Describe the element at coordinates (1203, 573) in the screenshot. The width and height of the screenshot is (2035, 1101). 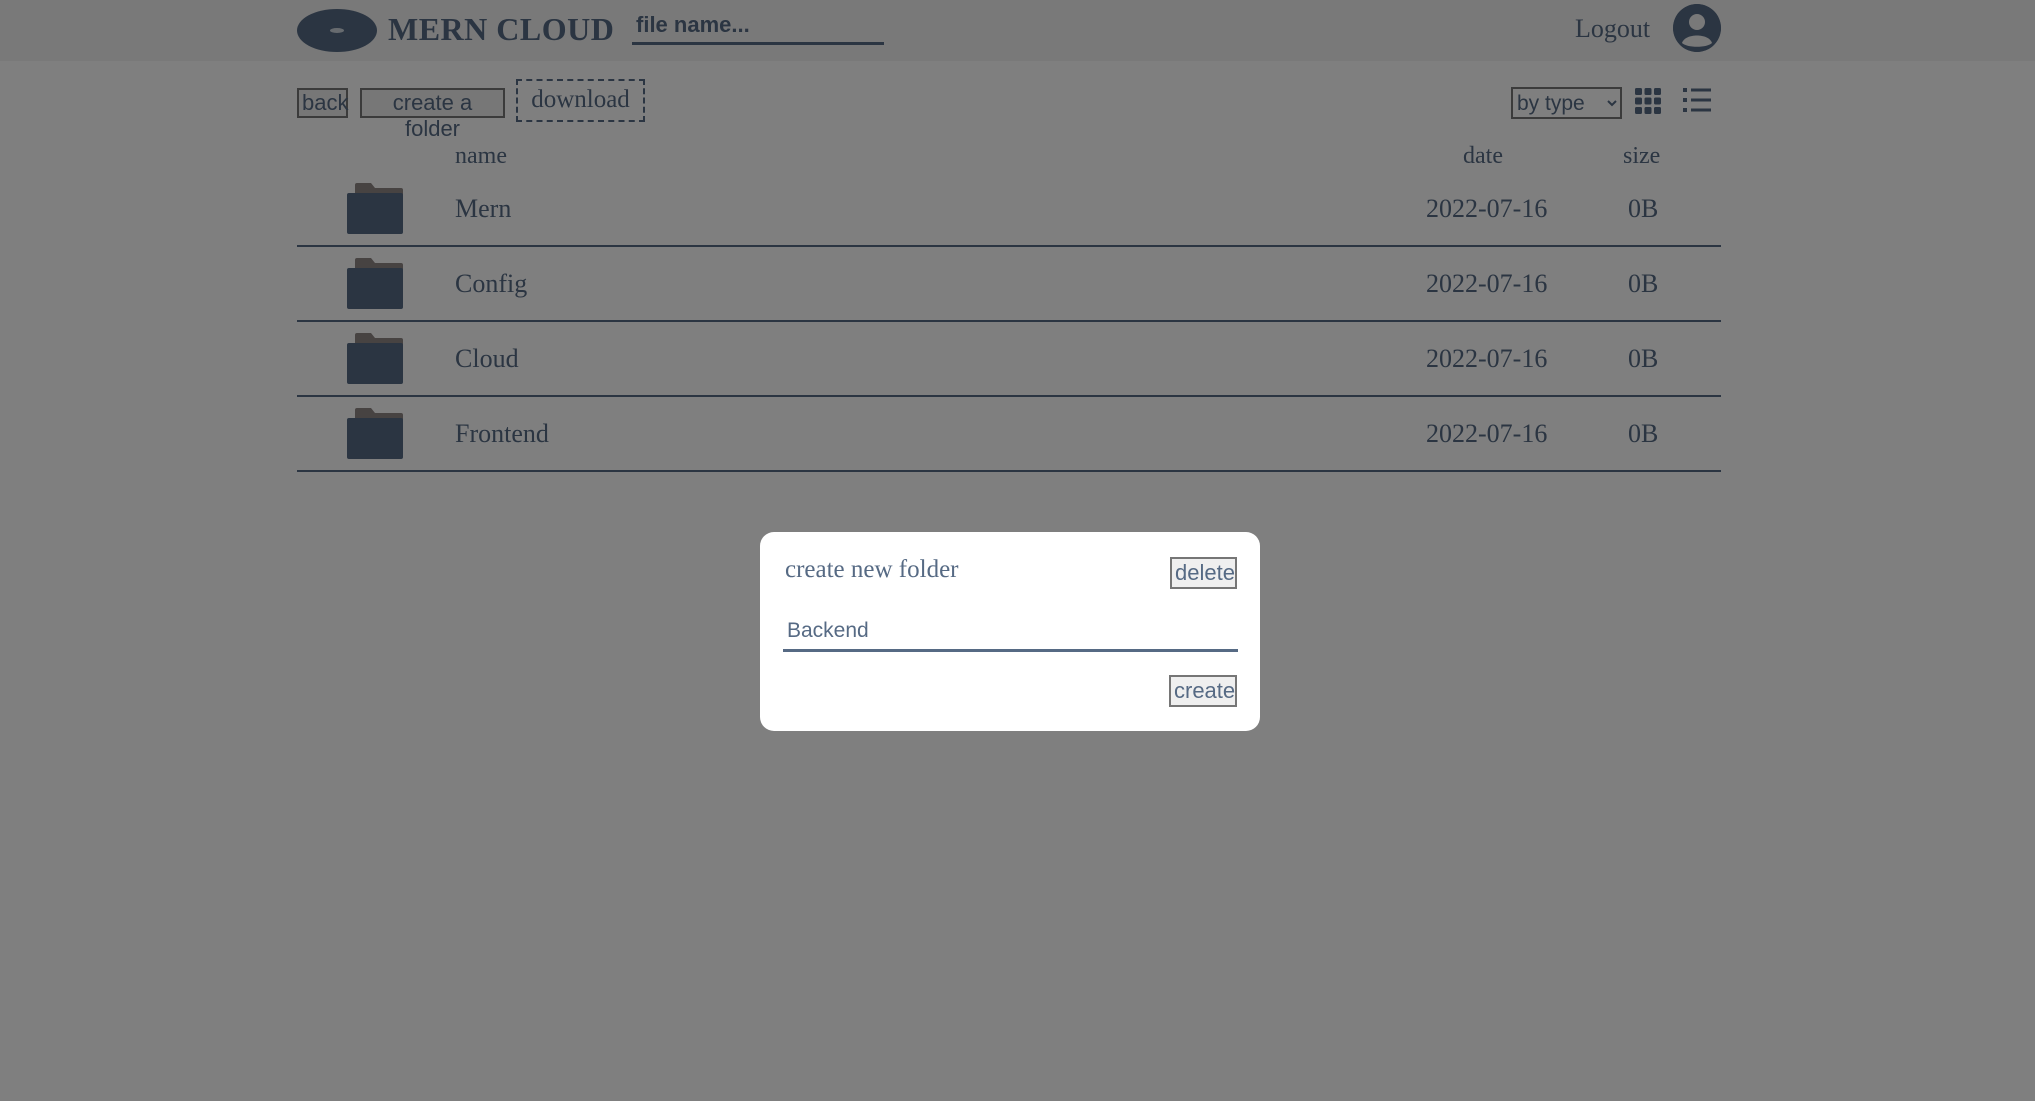
I see `close-dialog-button: delete` at that location.